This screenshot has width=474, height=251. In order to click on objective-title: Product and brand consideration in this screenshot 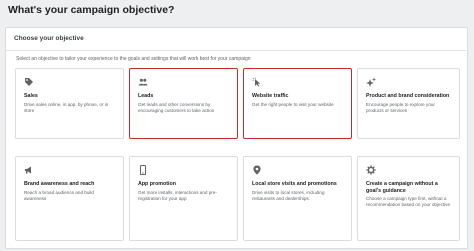, I will do `click(408, 96)`.